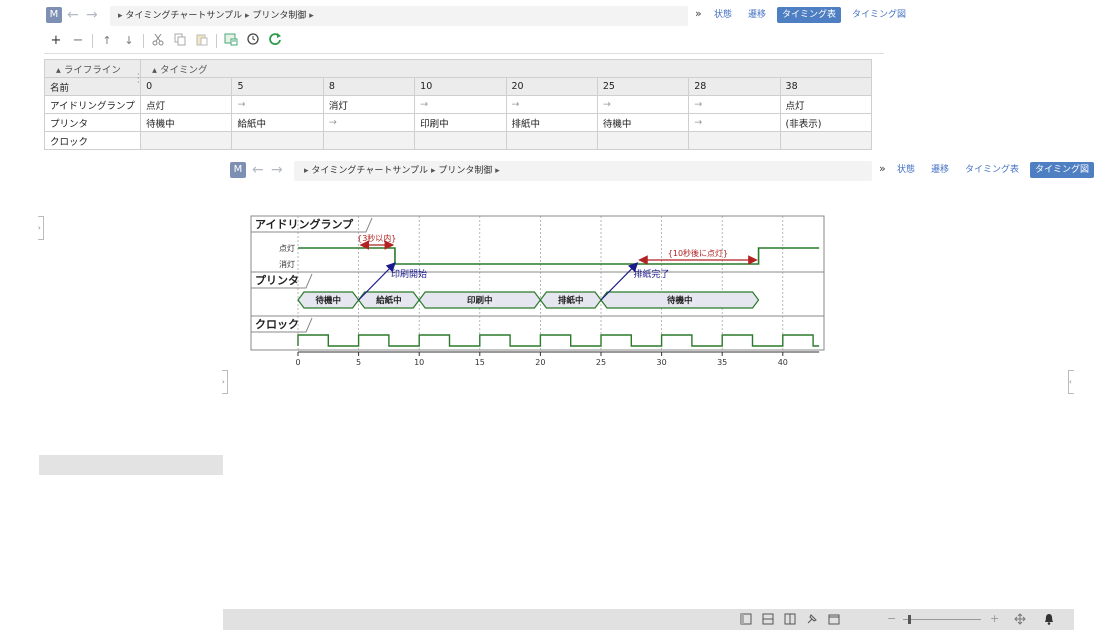  I want to click on axis-tick-label: 10, so click(419, 362).